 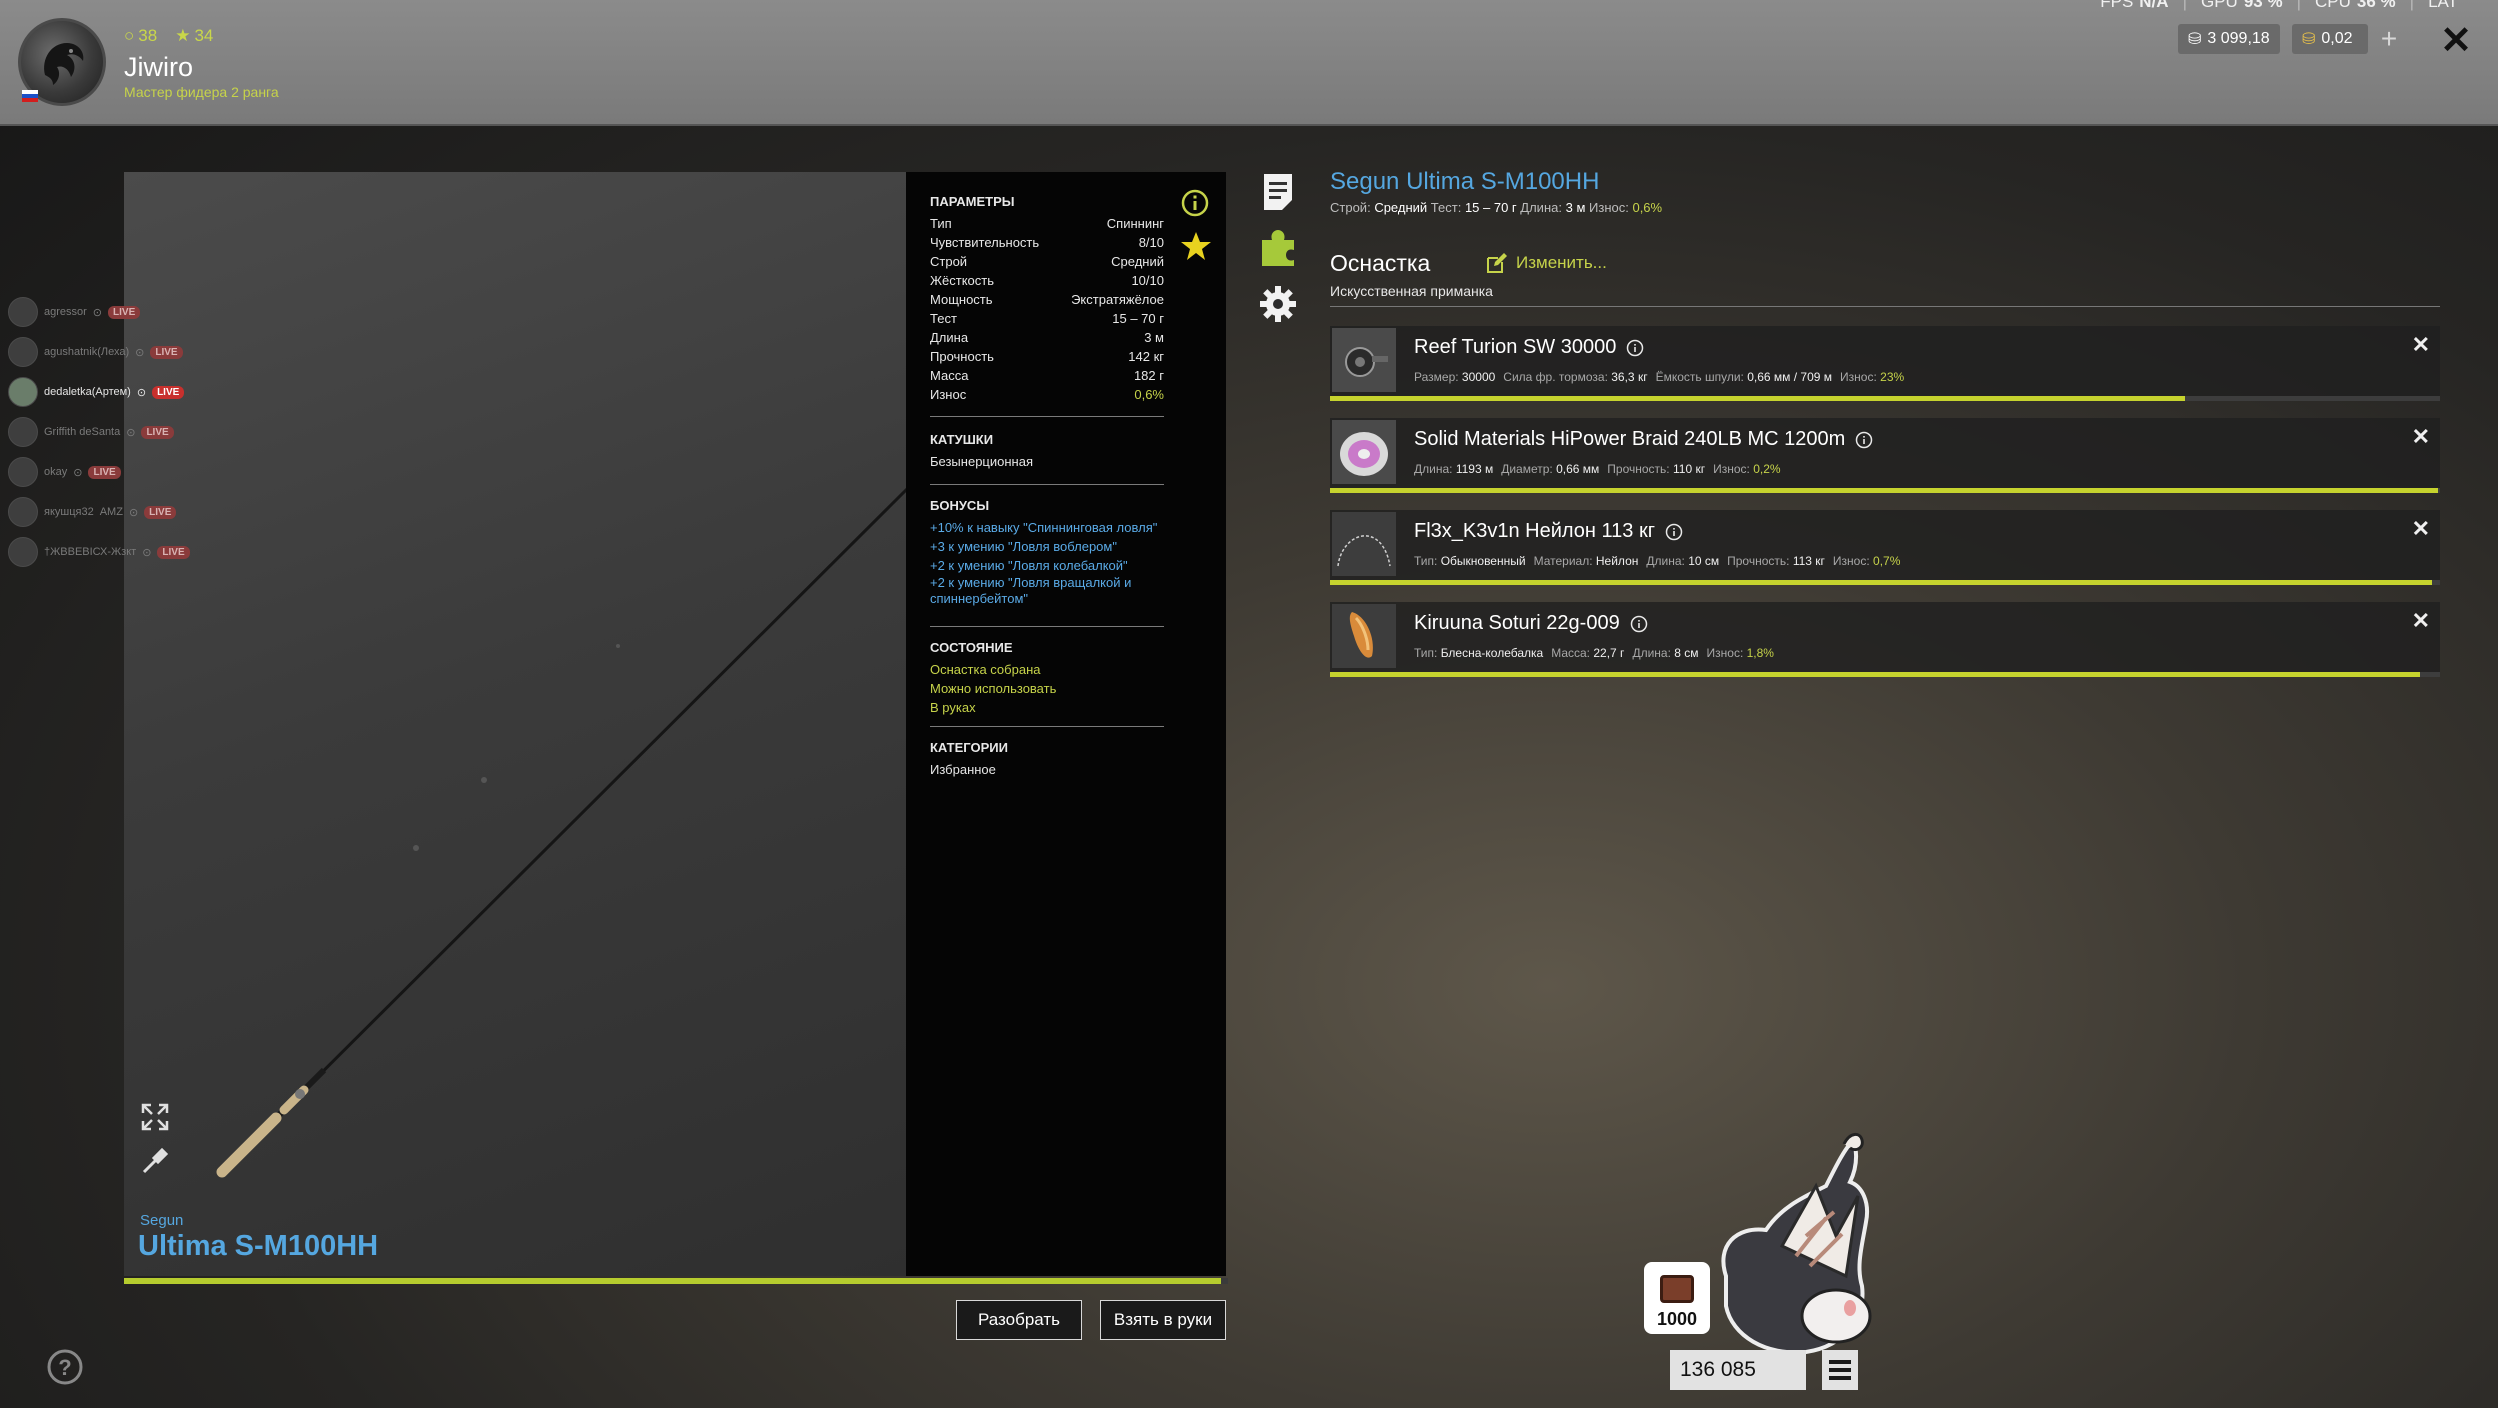 I want to click on gear-icon, so click(x=1278, y=304).